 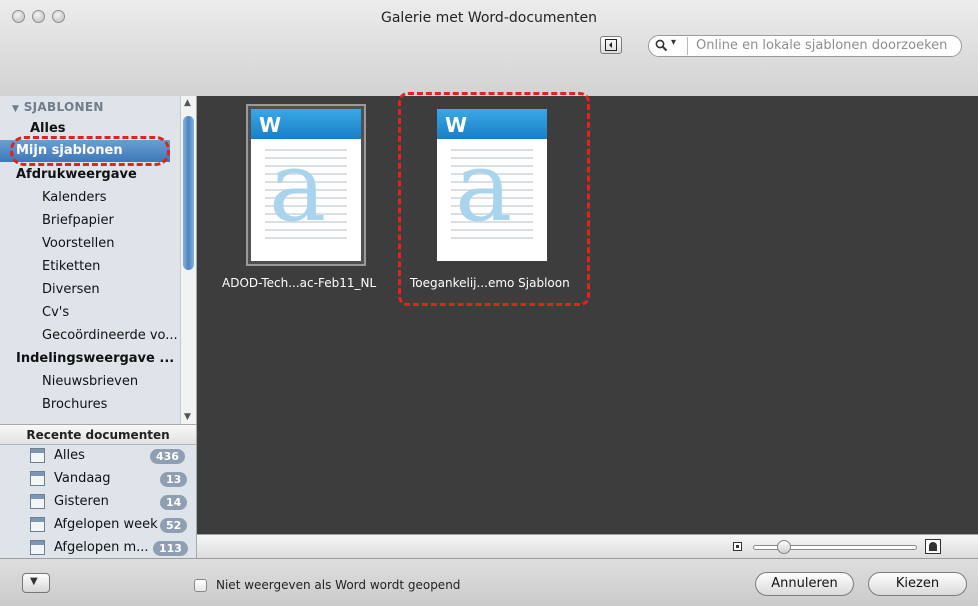 What do you see at coordinates (167, 456) in the screenshot?
I see `count-badge: 436` at bounding box center [167, 456].